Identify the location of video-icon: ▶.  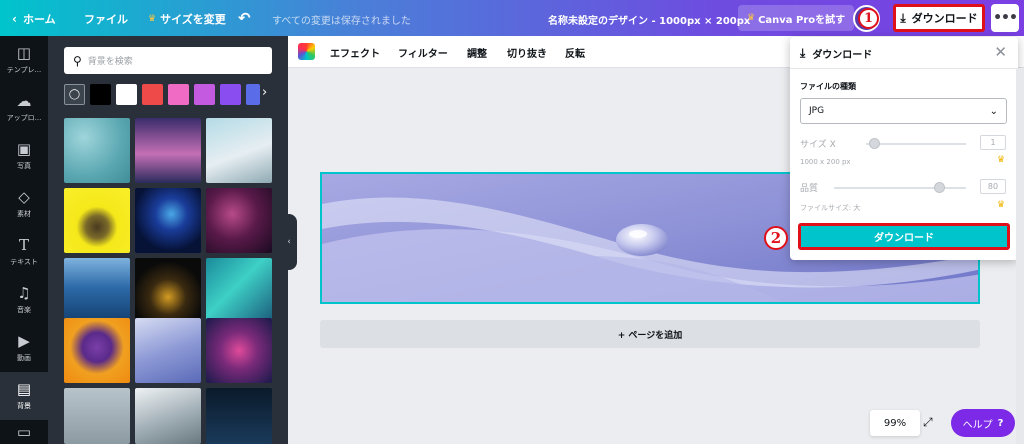
(24, 341).